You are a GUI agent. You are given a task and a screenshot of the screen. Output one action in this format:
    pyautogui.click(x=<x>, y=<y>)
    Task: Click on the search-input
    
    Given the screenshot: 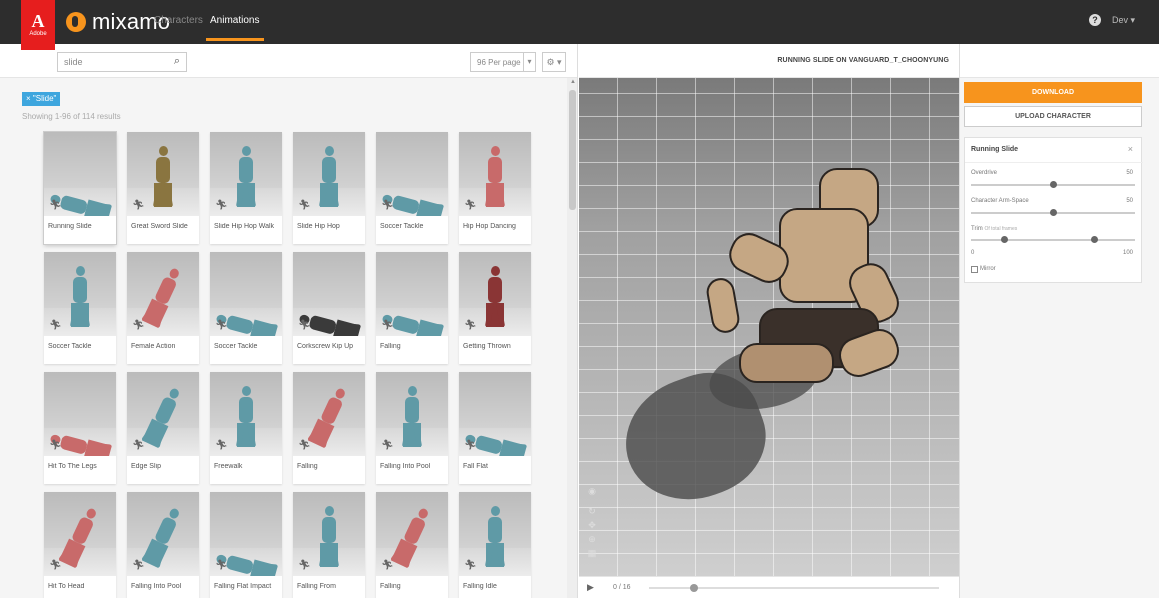 What is the action you would take?
    pyautogui.click(x=110, y=62)
    